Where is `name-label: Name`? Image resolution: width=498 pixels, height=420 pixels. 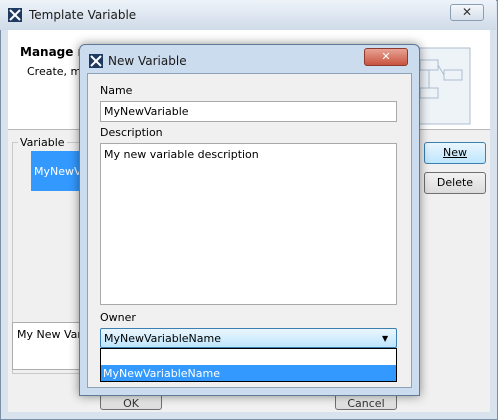
name-label: Name is located at coordinates (116, 90).